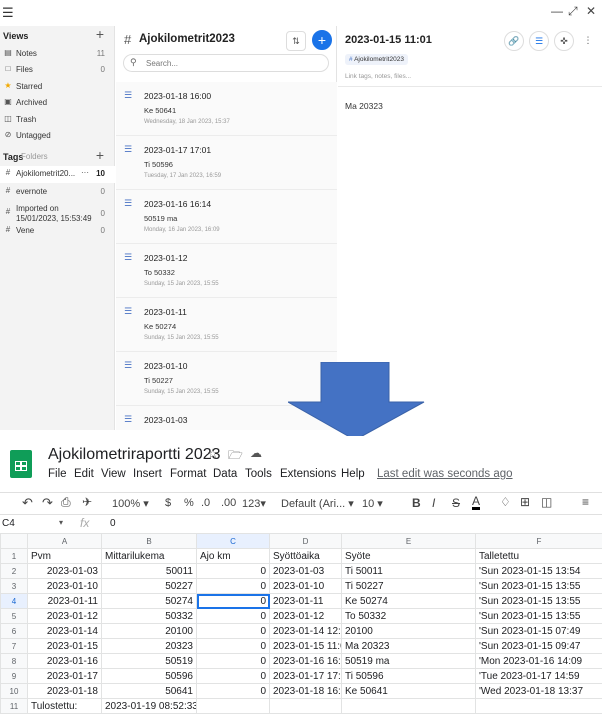  Describe the element at coordinates (557, 11) in the screenshot. I see `minimize-icon: —` at that location.